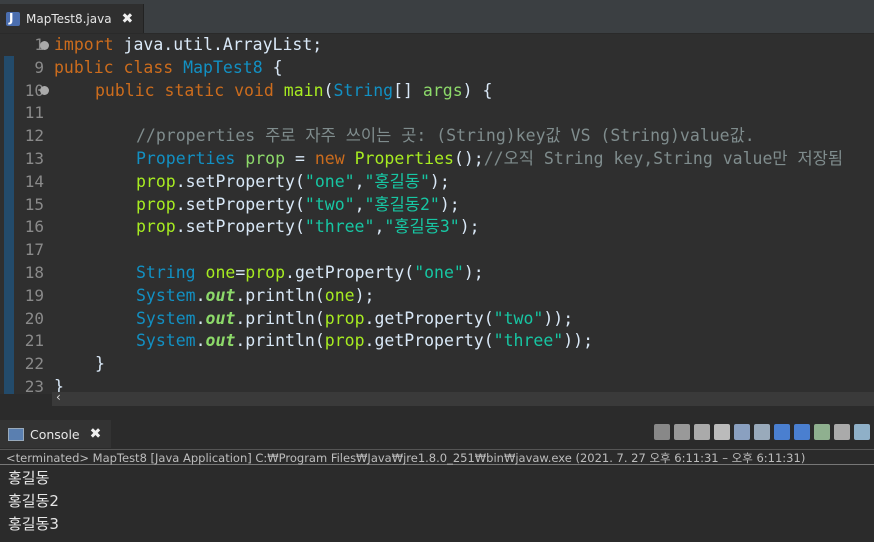 This screenshot has width=874, height=542. I want to click on scroll-left-icon: ‹, so click(58, 397).